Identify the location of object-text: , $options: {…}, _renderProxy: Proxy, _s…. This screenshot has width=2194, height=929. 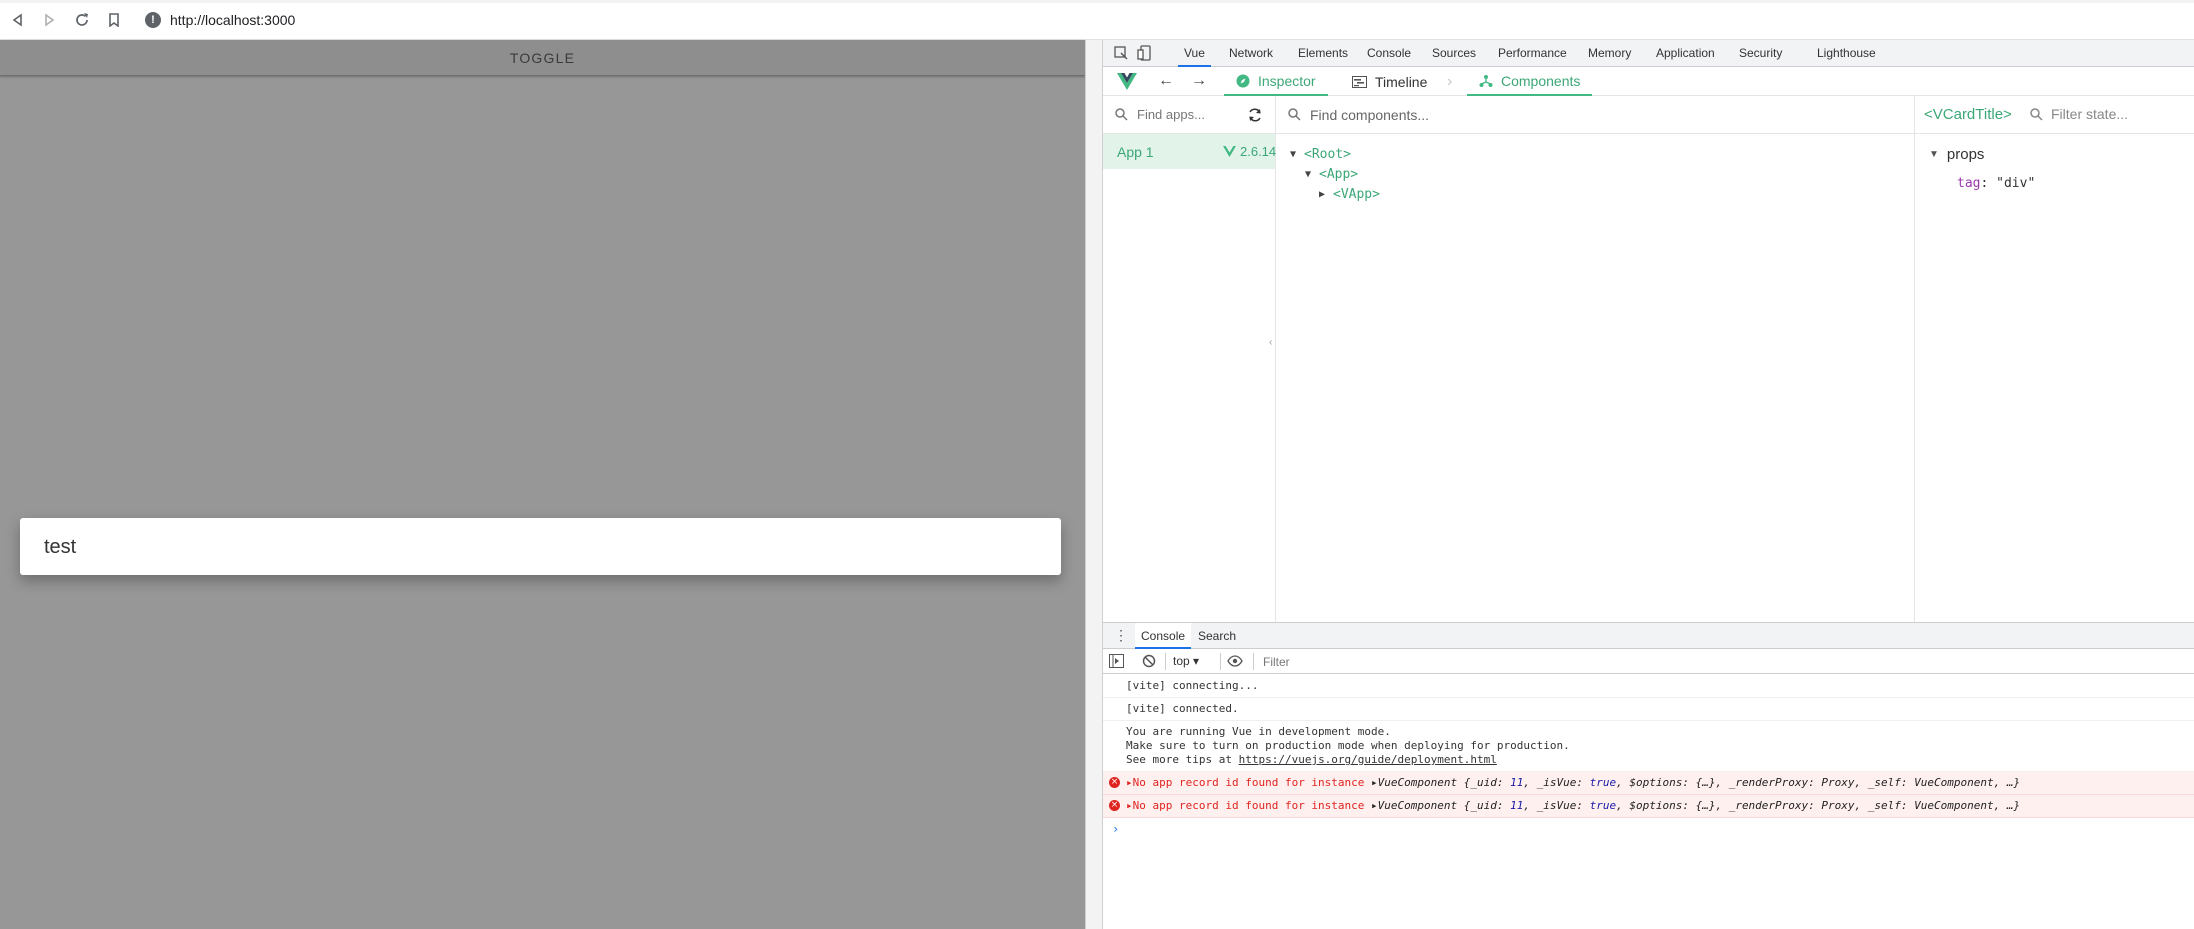
(1818, 782).